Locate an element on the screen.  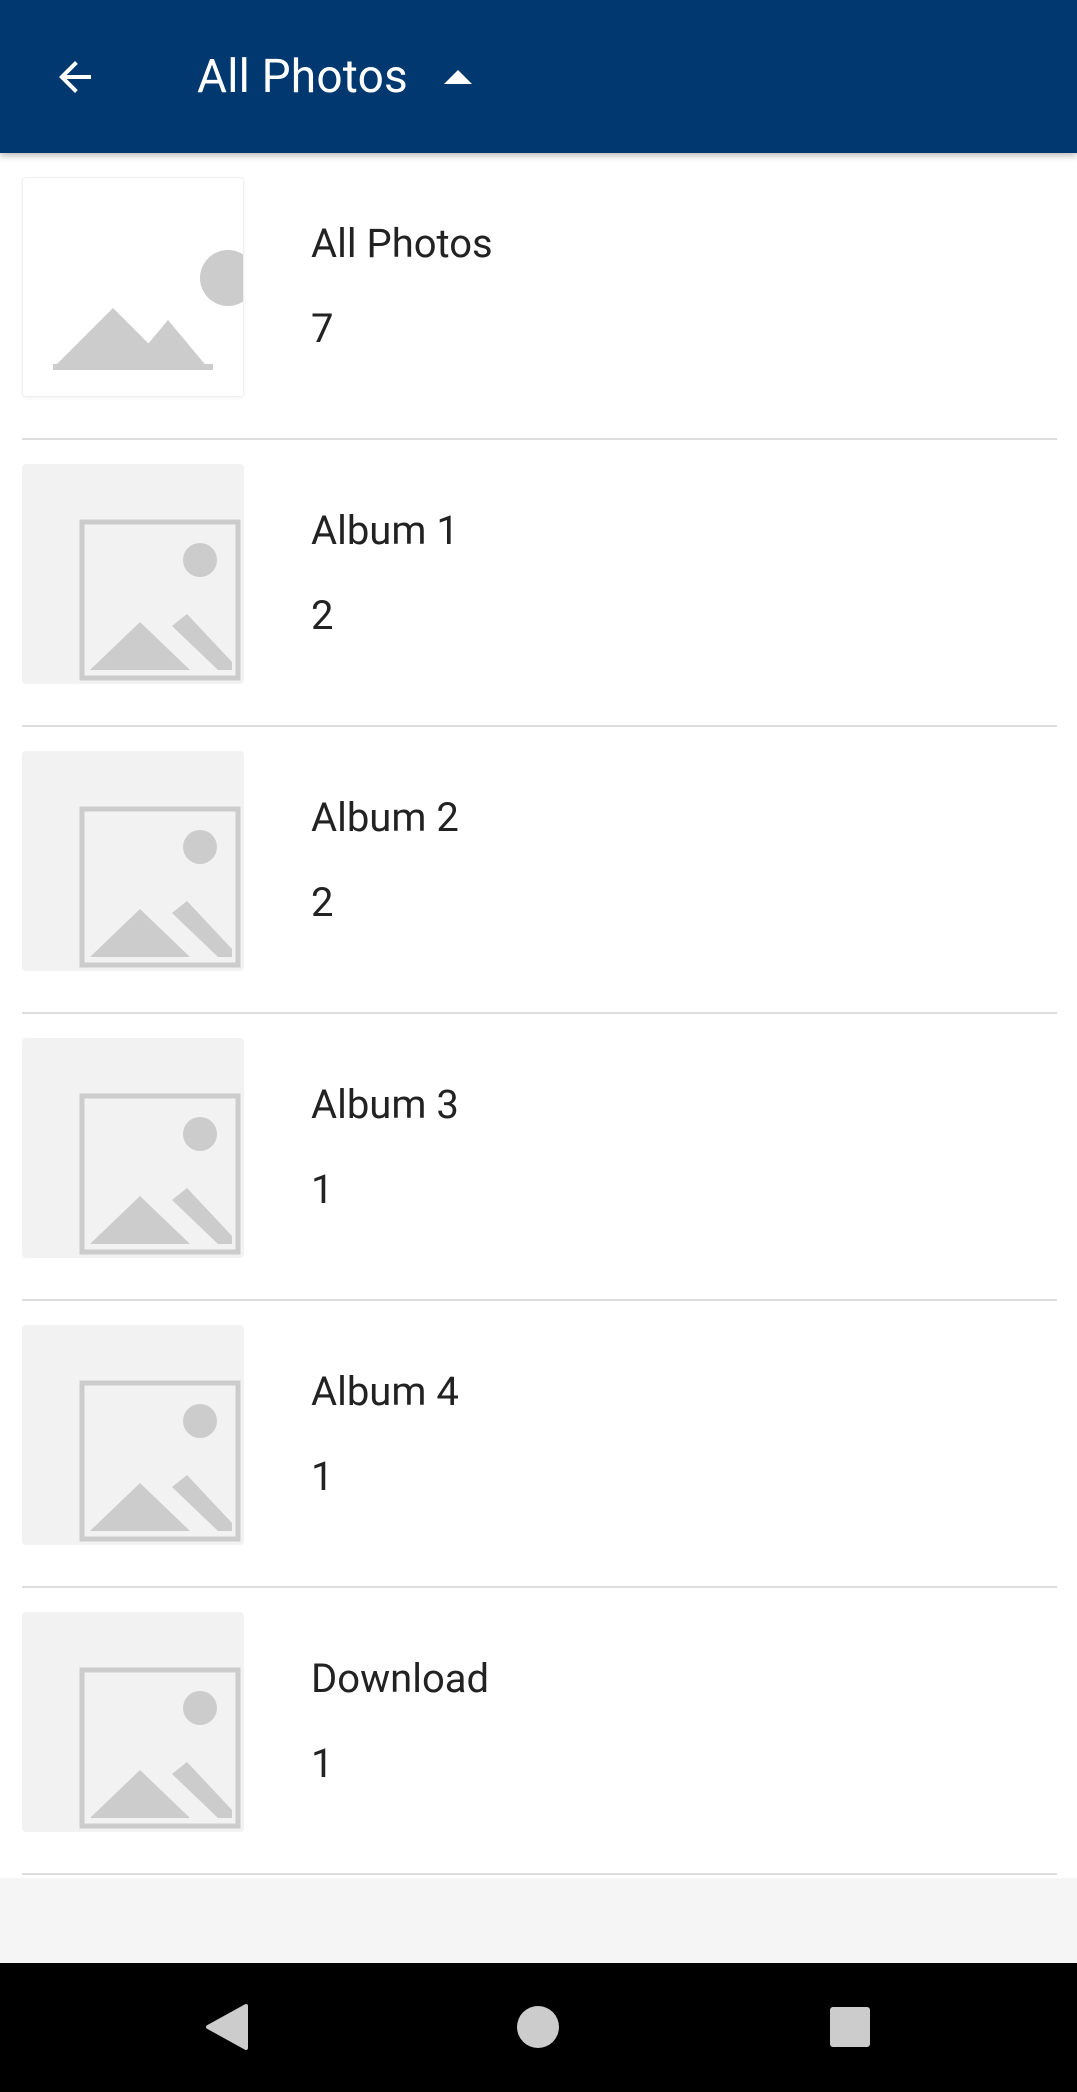
album-row-all-photos: All Photos 7 is located at coordinates (538, 296).